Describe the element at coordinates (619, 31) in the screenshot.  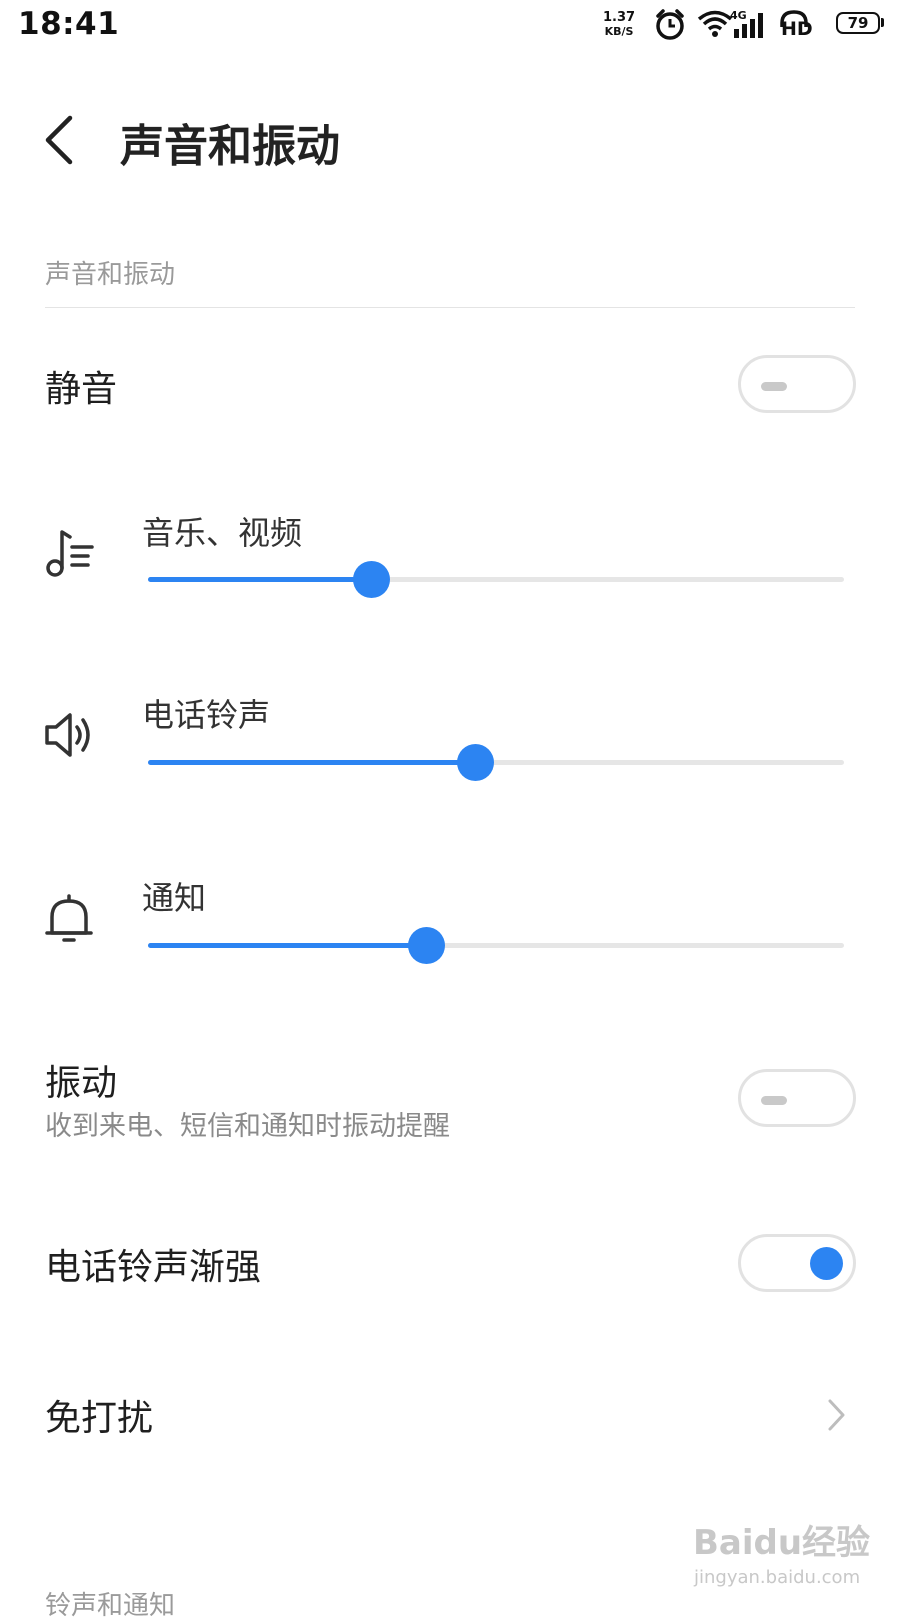
I see `network-speed-unit: KB/S` at that location.